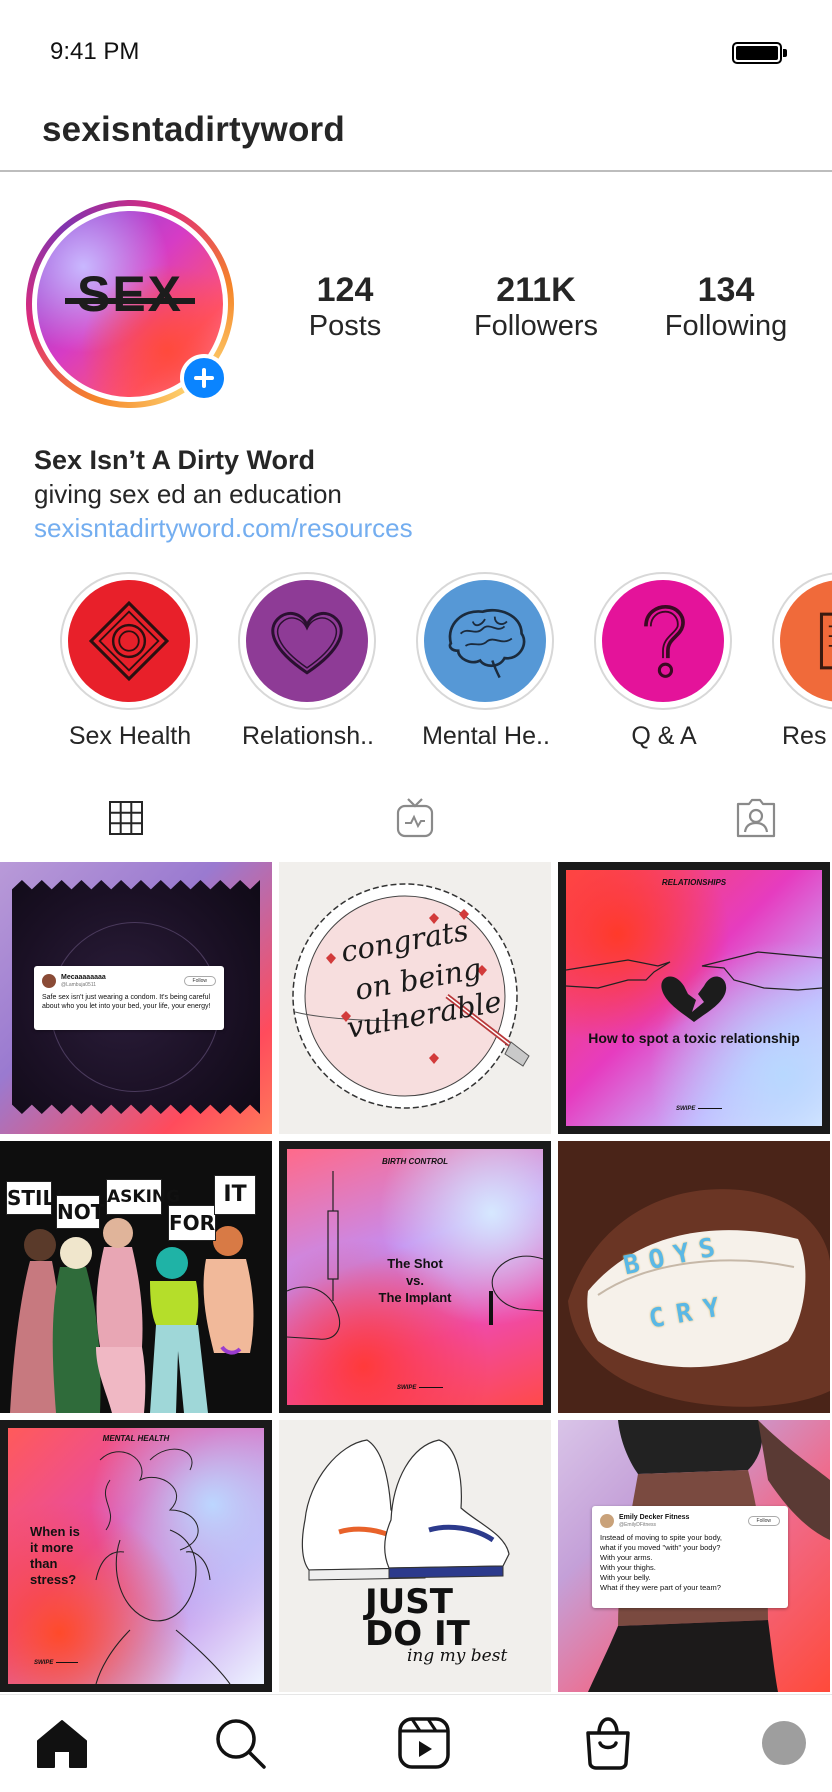 The height and width of the screenshot is (1792, 832). I want to click on stat-followers: 211K Followers, so click(536, 307).